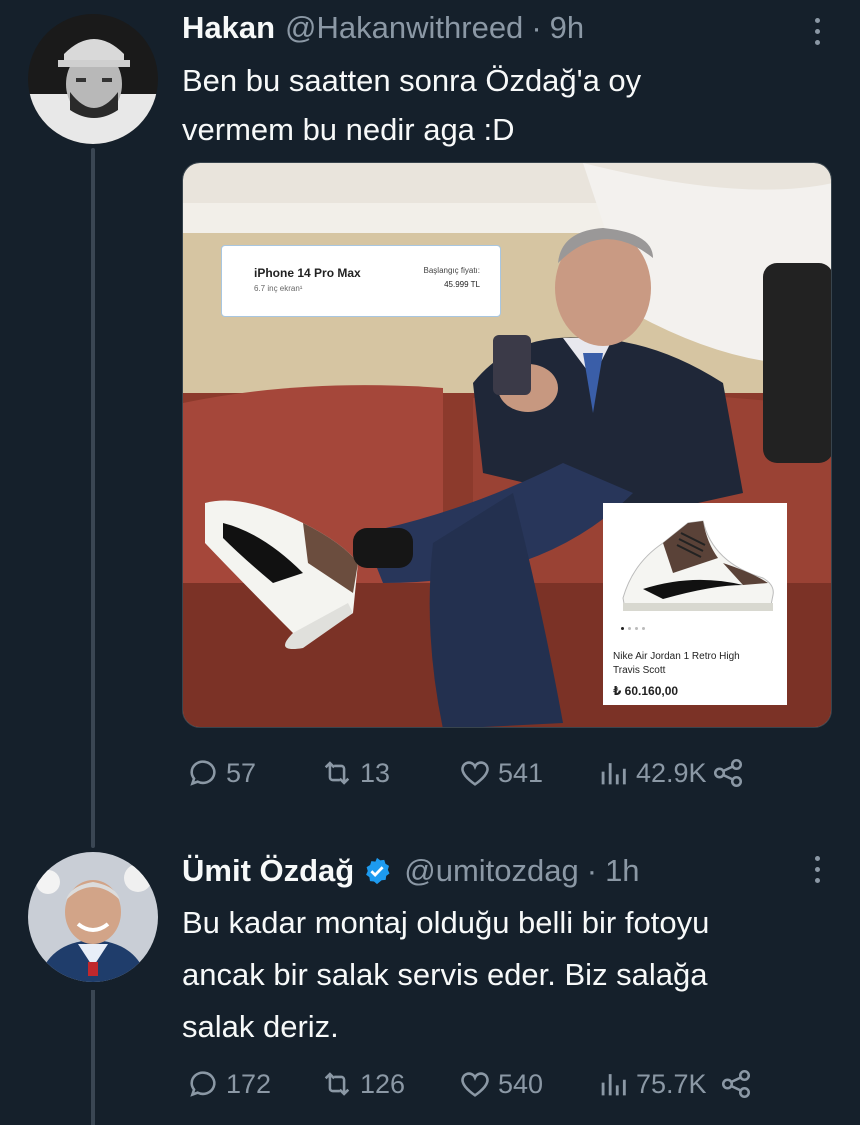 The width and height of the screenshot is (860, 1125). I want to click on iphone-card-price: 45.999 TL, so click(462, 284).